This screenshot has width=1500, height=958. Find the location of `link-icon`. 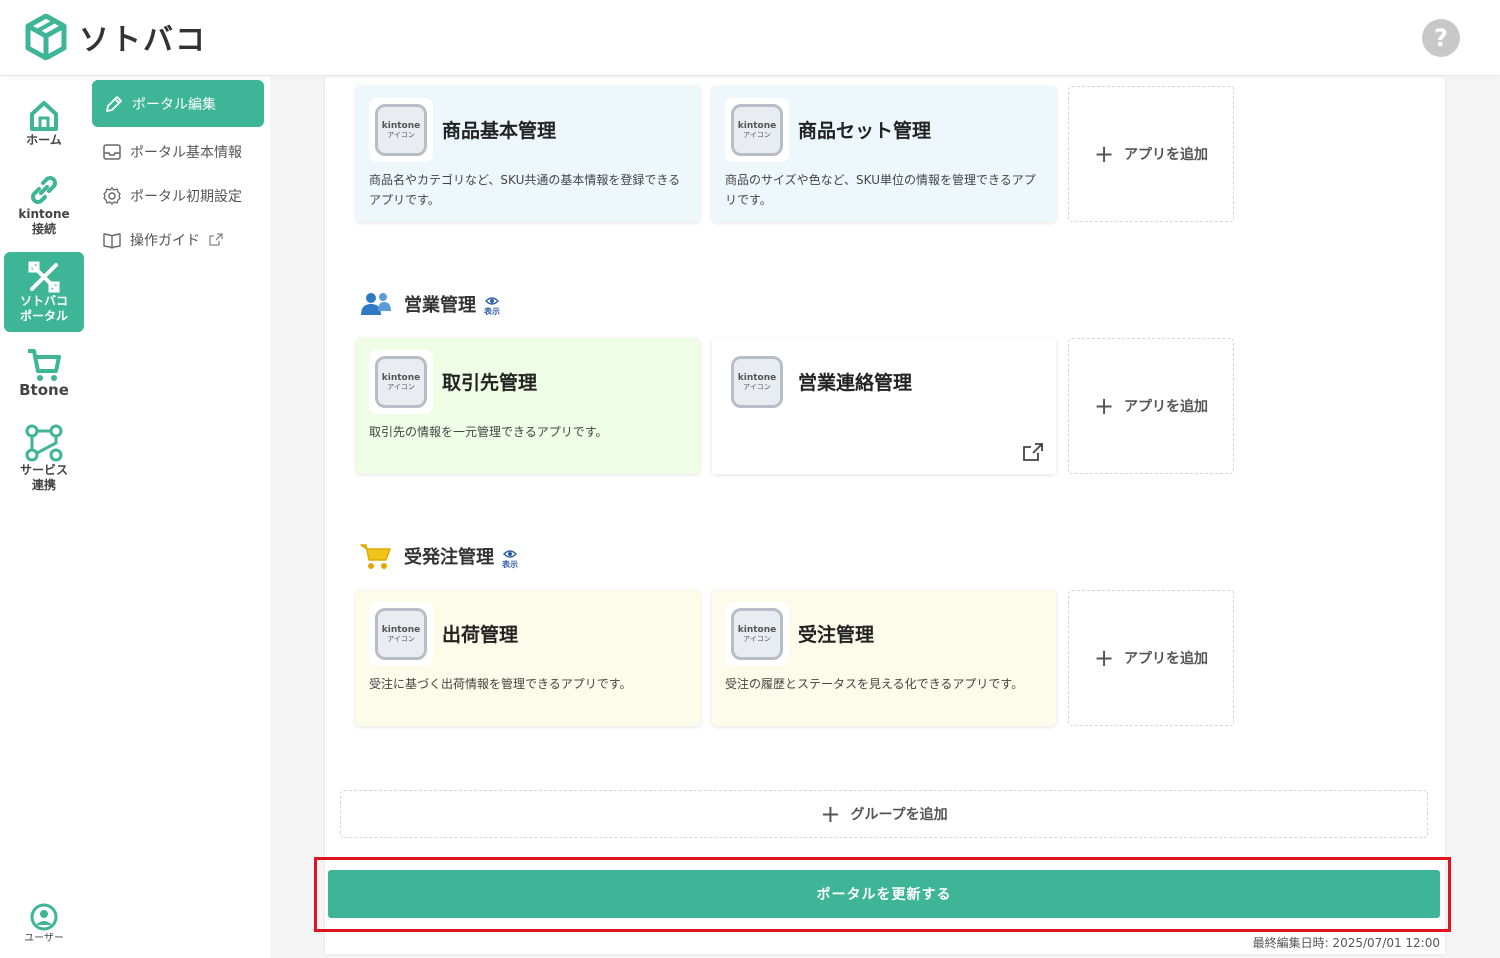

link-icon is located at coordinates (44, 190).